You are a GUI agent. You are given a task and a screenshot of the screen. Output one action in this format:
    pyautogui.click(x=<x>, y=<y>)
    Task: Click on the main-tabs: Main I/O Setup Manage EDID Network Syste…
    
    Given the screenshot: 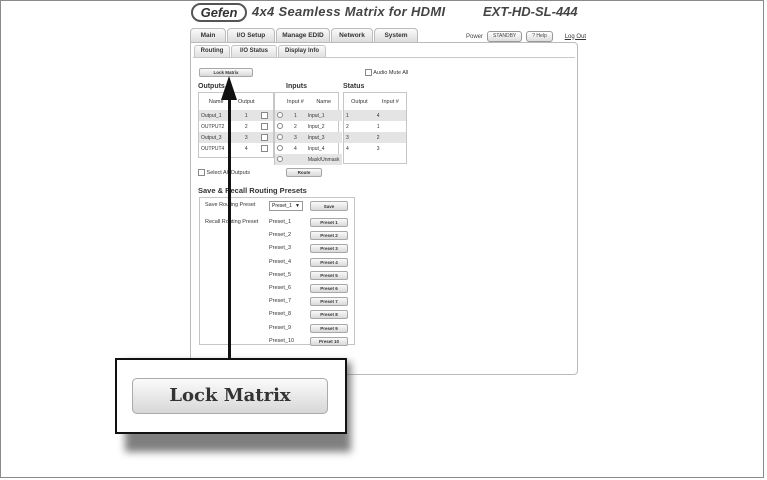 What is the action you would take?
    pyautogui.click(x=304, y=35)
    